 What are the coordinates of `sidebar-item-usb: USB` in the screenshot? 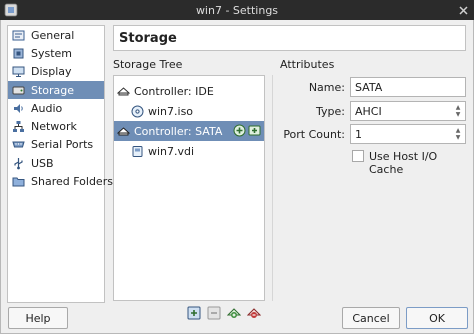 It's located at (56, 163).